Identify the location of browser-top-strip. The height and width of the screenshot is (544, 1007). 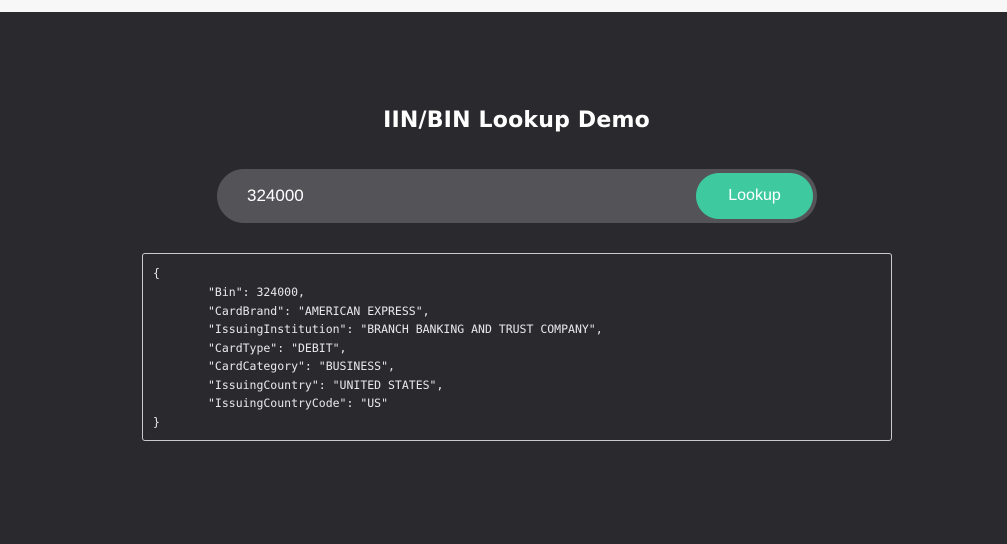
(503, 6).